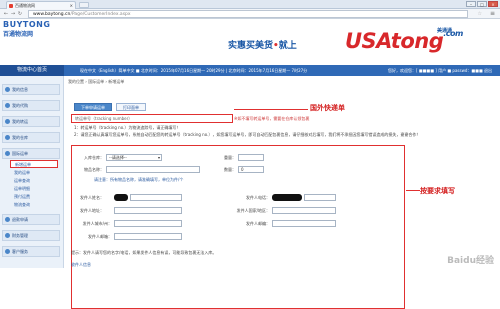 Image resolution: width=500 pixels, height=309 pixels. Describe the element at coordinates (304, 223) in the screenshot. I see `sender-zip-input` at that location.